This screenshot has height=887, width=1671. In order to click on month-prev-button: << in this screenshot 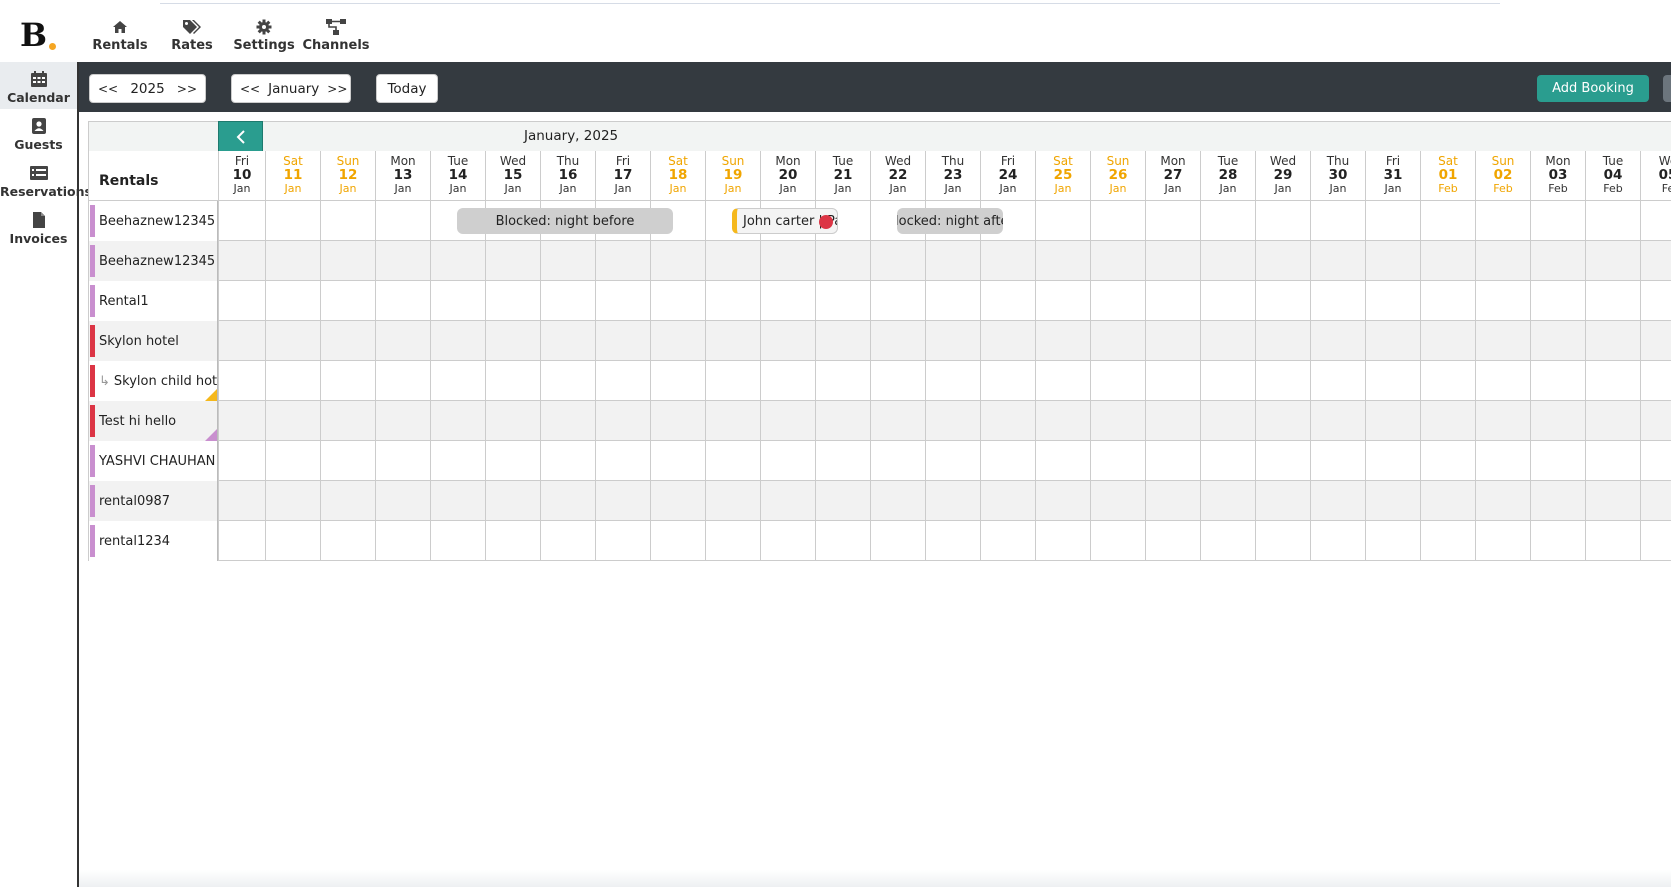, I will do `click(250, 89)`.